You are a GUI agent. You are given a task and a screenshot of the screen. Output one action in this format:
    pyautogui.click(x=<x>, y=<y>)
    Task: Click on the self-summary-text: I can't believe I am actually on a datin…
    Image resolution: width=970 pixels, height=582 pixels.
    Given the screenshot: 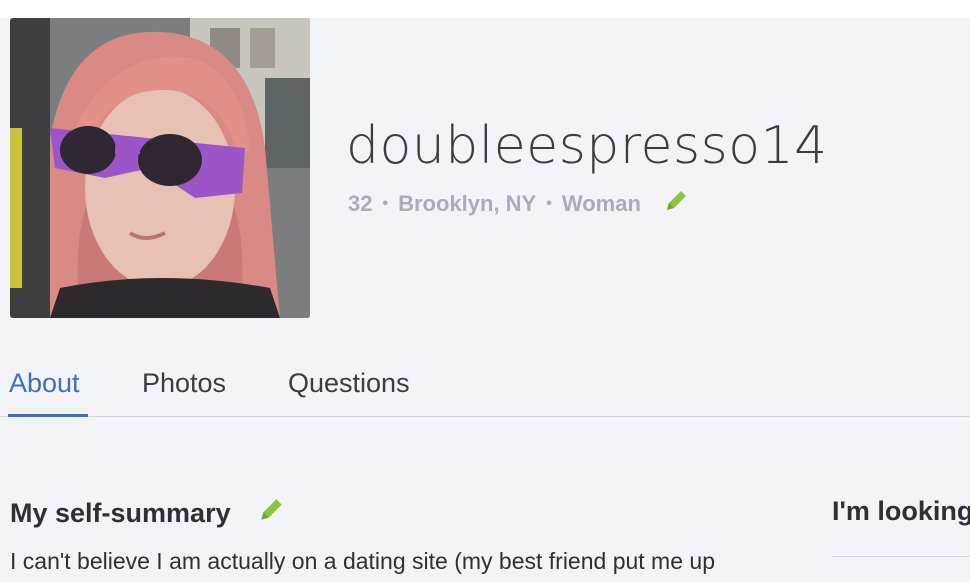 What is the action you would take?
    pyautogui.click(x=362, y=561)
    